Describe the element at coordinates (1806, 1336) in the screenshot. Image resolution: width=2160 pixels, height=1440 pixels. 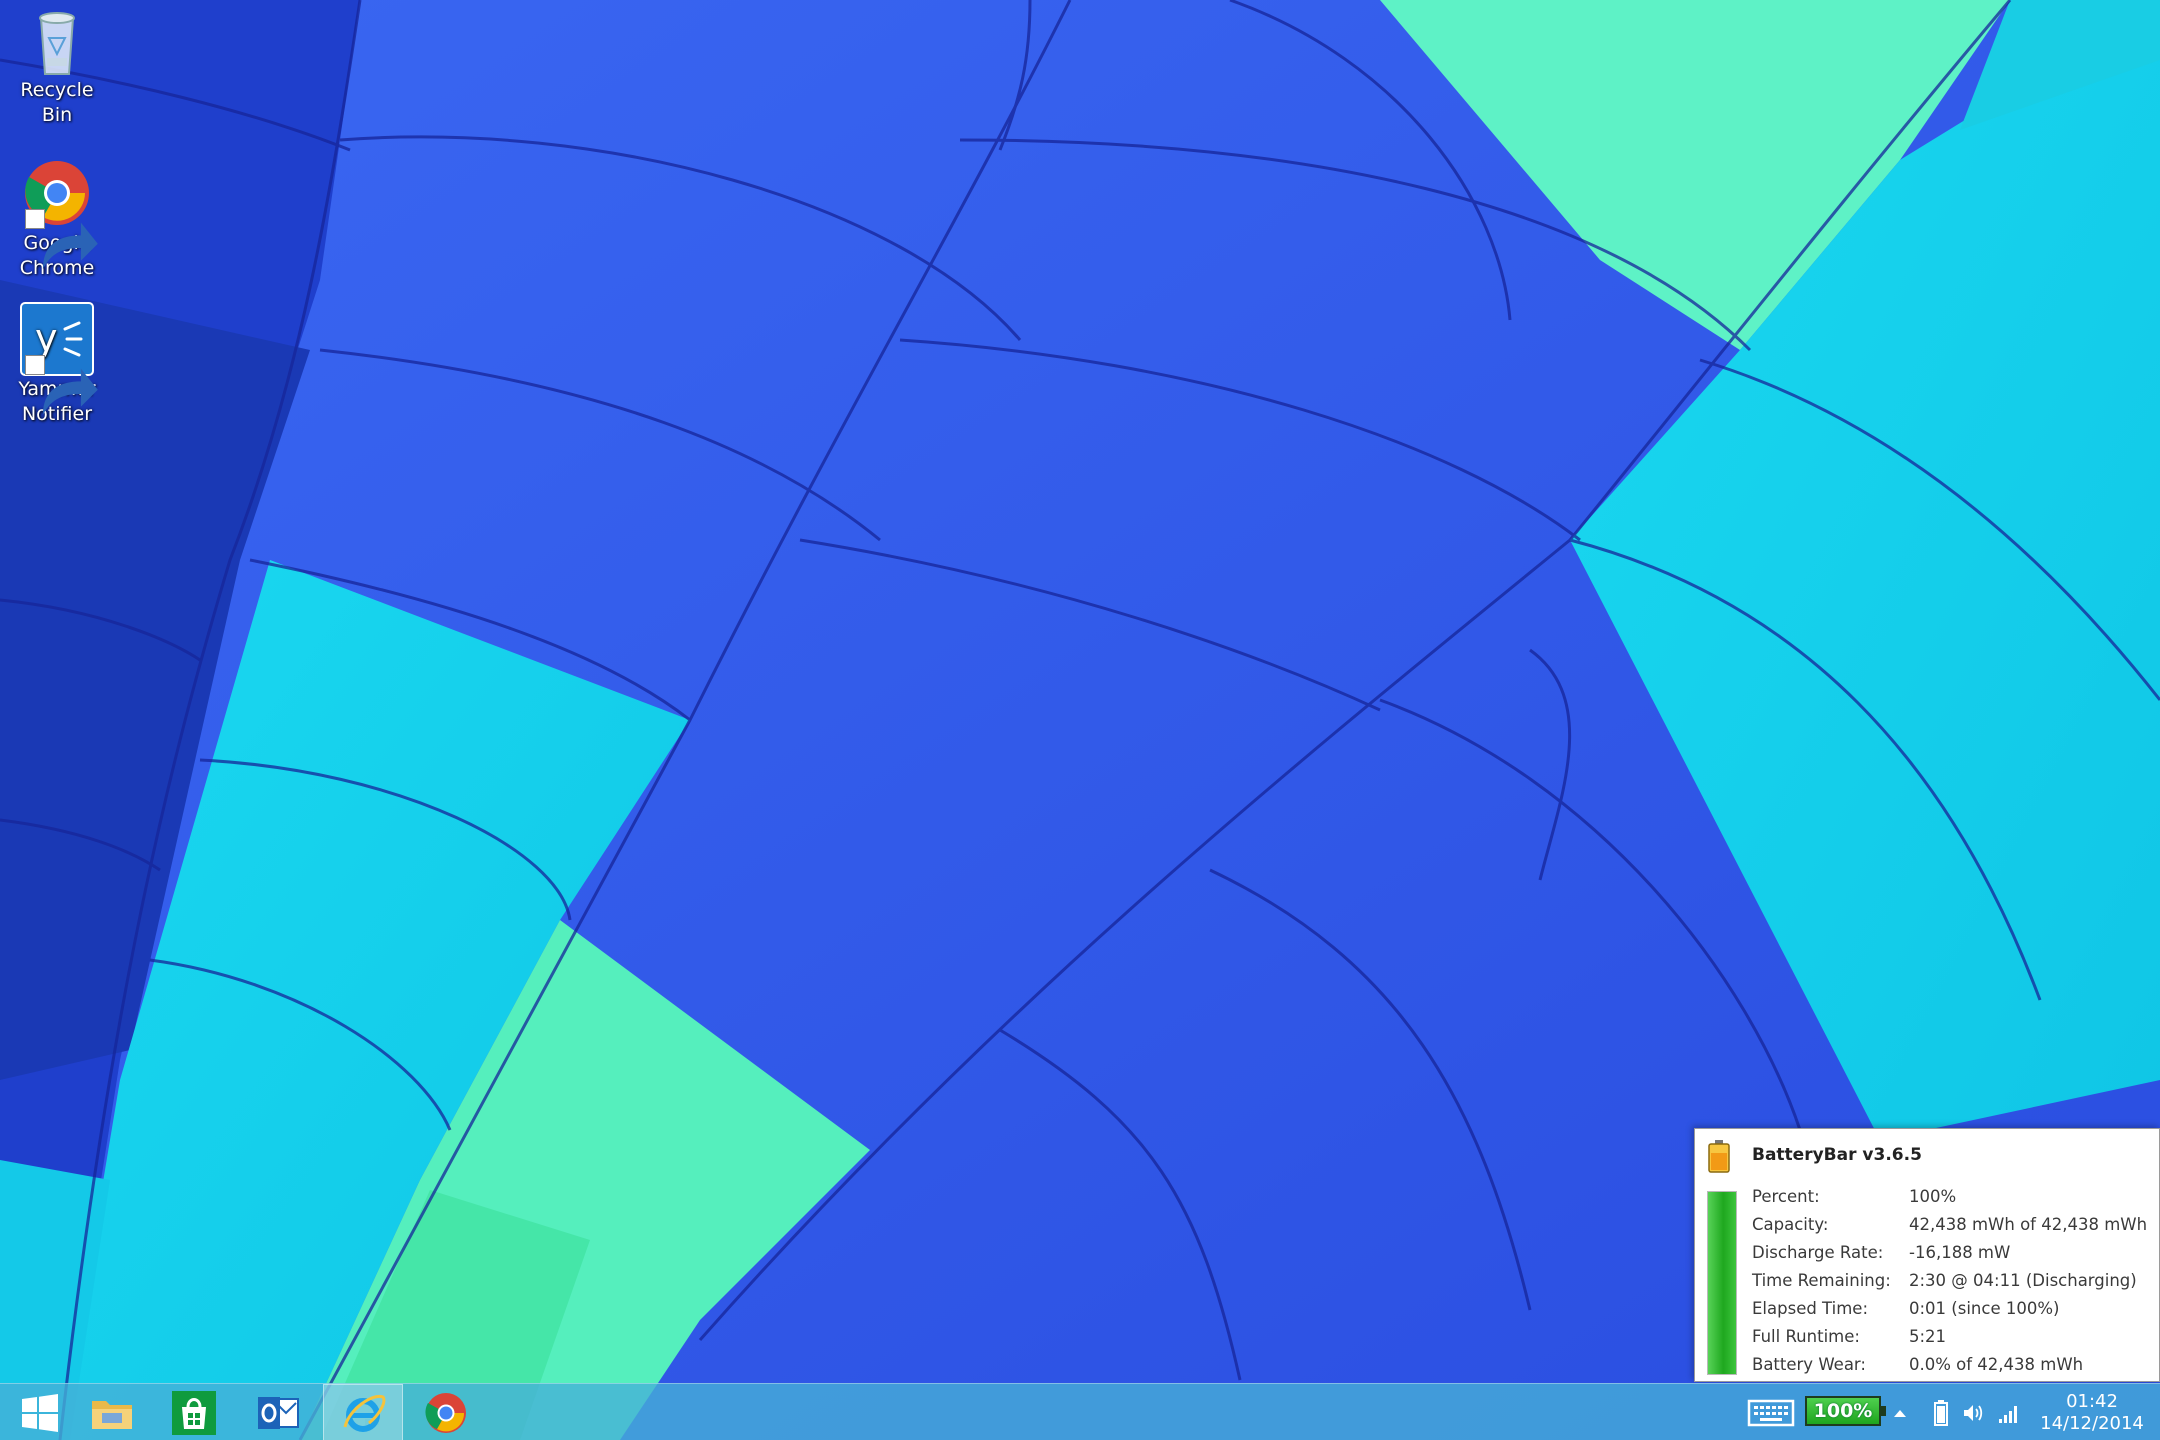
I see `stat-label: Full Runtime:` at that location.